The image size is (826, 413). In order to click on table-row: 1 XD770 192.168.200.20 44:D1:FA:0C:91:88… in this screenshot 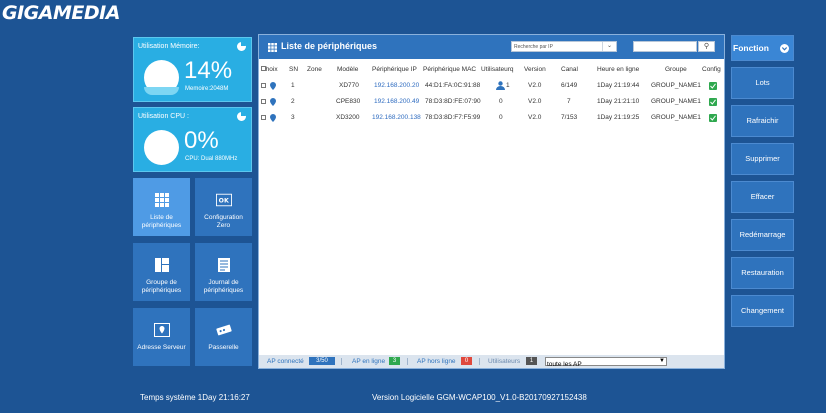, I will do `click(491, 87)`.